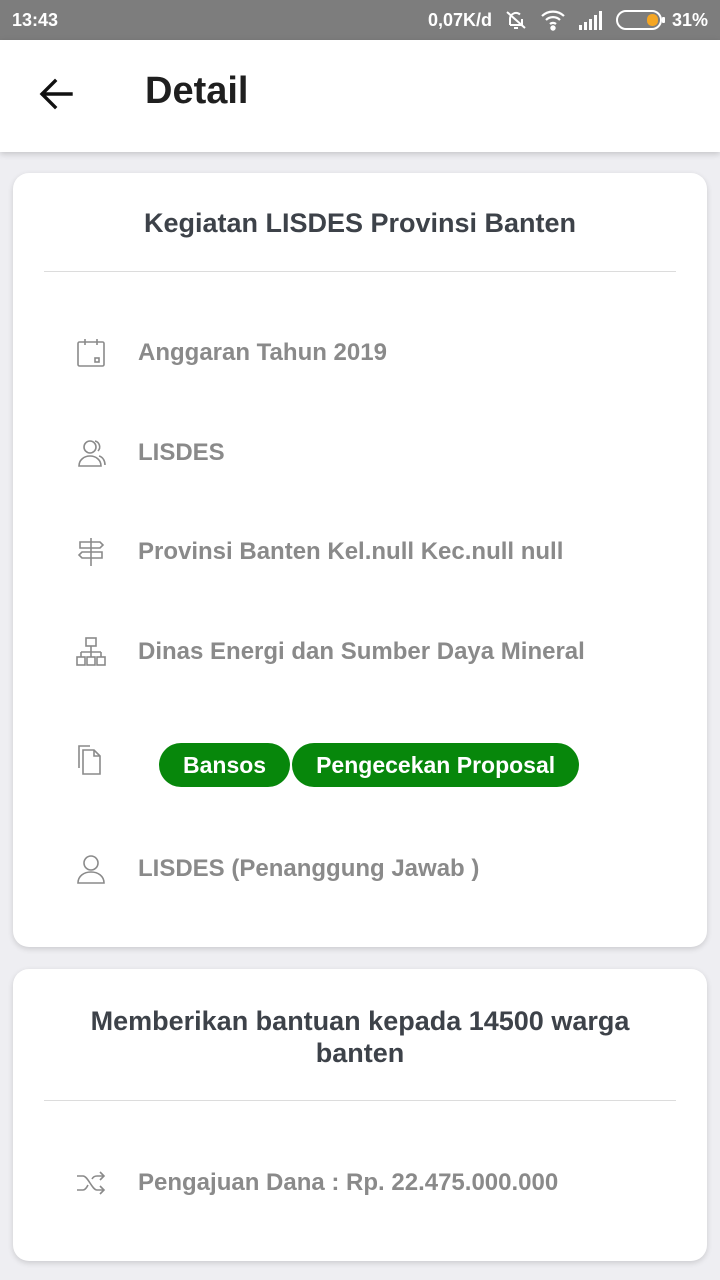 The height and width of the screenshot is (1280, 720). Describe the element at coordinates (360, 20) in the screenshot. I see `status-bar: 13:43 0,07K/d 31%` at that location.